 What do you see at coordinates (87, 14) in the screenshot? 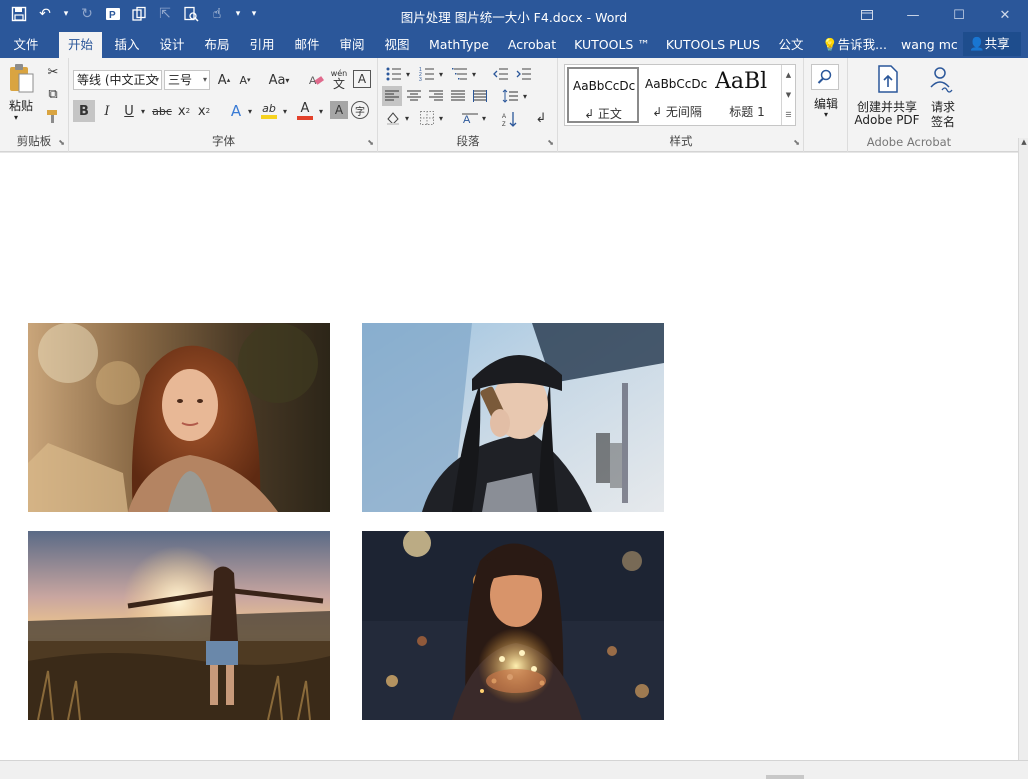
I see `redo-icon: ↻` at bounding box center [87, 14].